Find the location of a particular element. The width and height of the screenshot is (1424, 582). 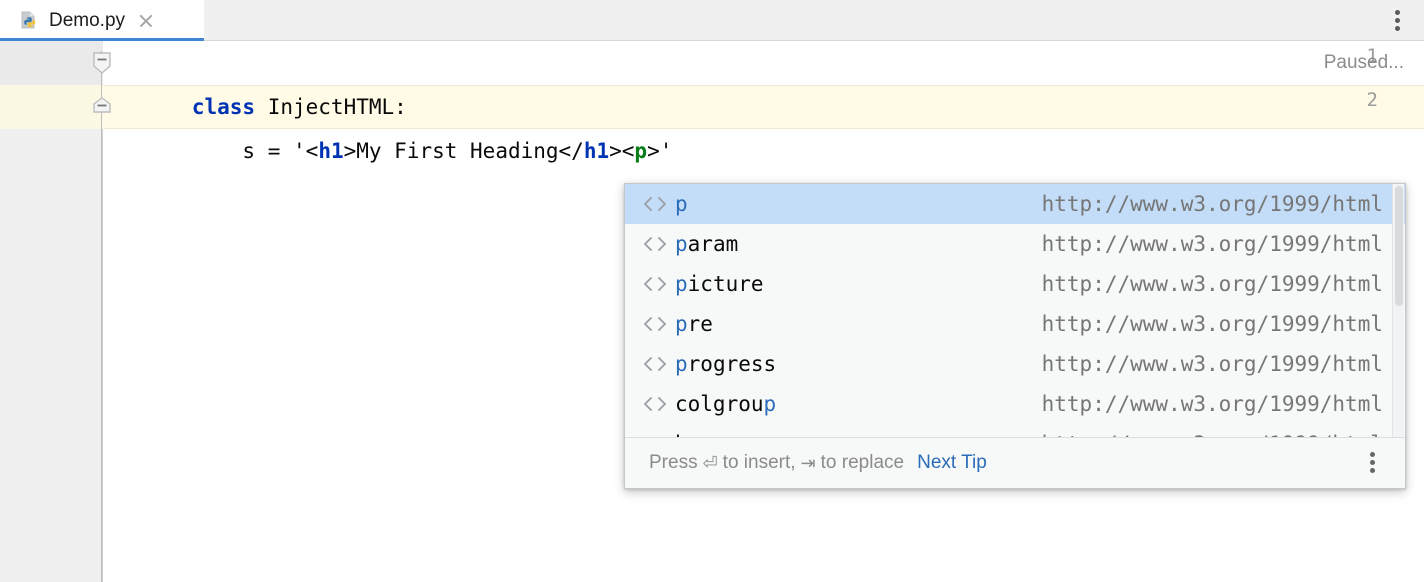

code-token-string-body: >My First Heading</ is located at coordinates (463, 151).